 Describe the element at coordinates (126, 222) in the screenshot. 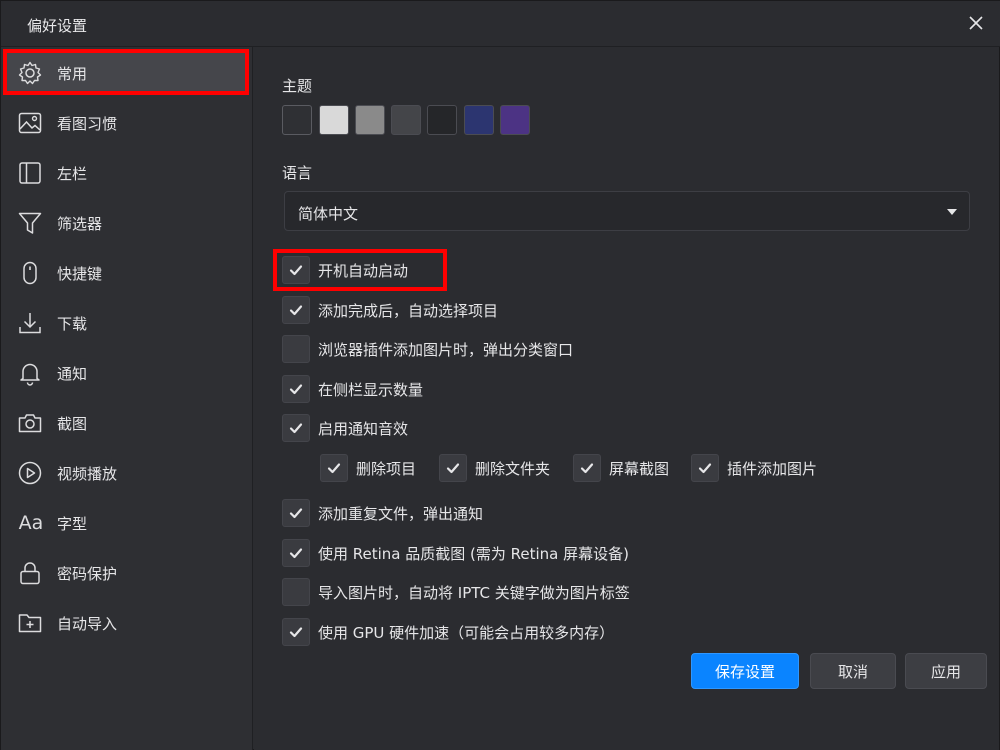

I see `sidebar-item-filter: 筛选器` at that location.